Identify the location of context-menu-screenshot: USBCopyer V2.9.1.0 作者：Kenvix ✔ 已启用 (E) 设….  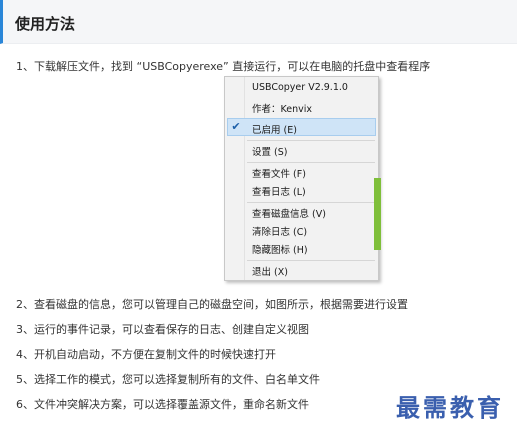
(301, 178).